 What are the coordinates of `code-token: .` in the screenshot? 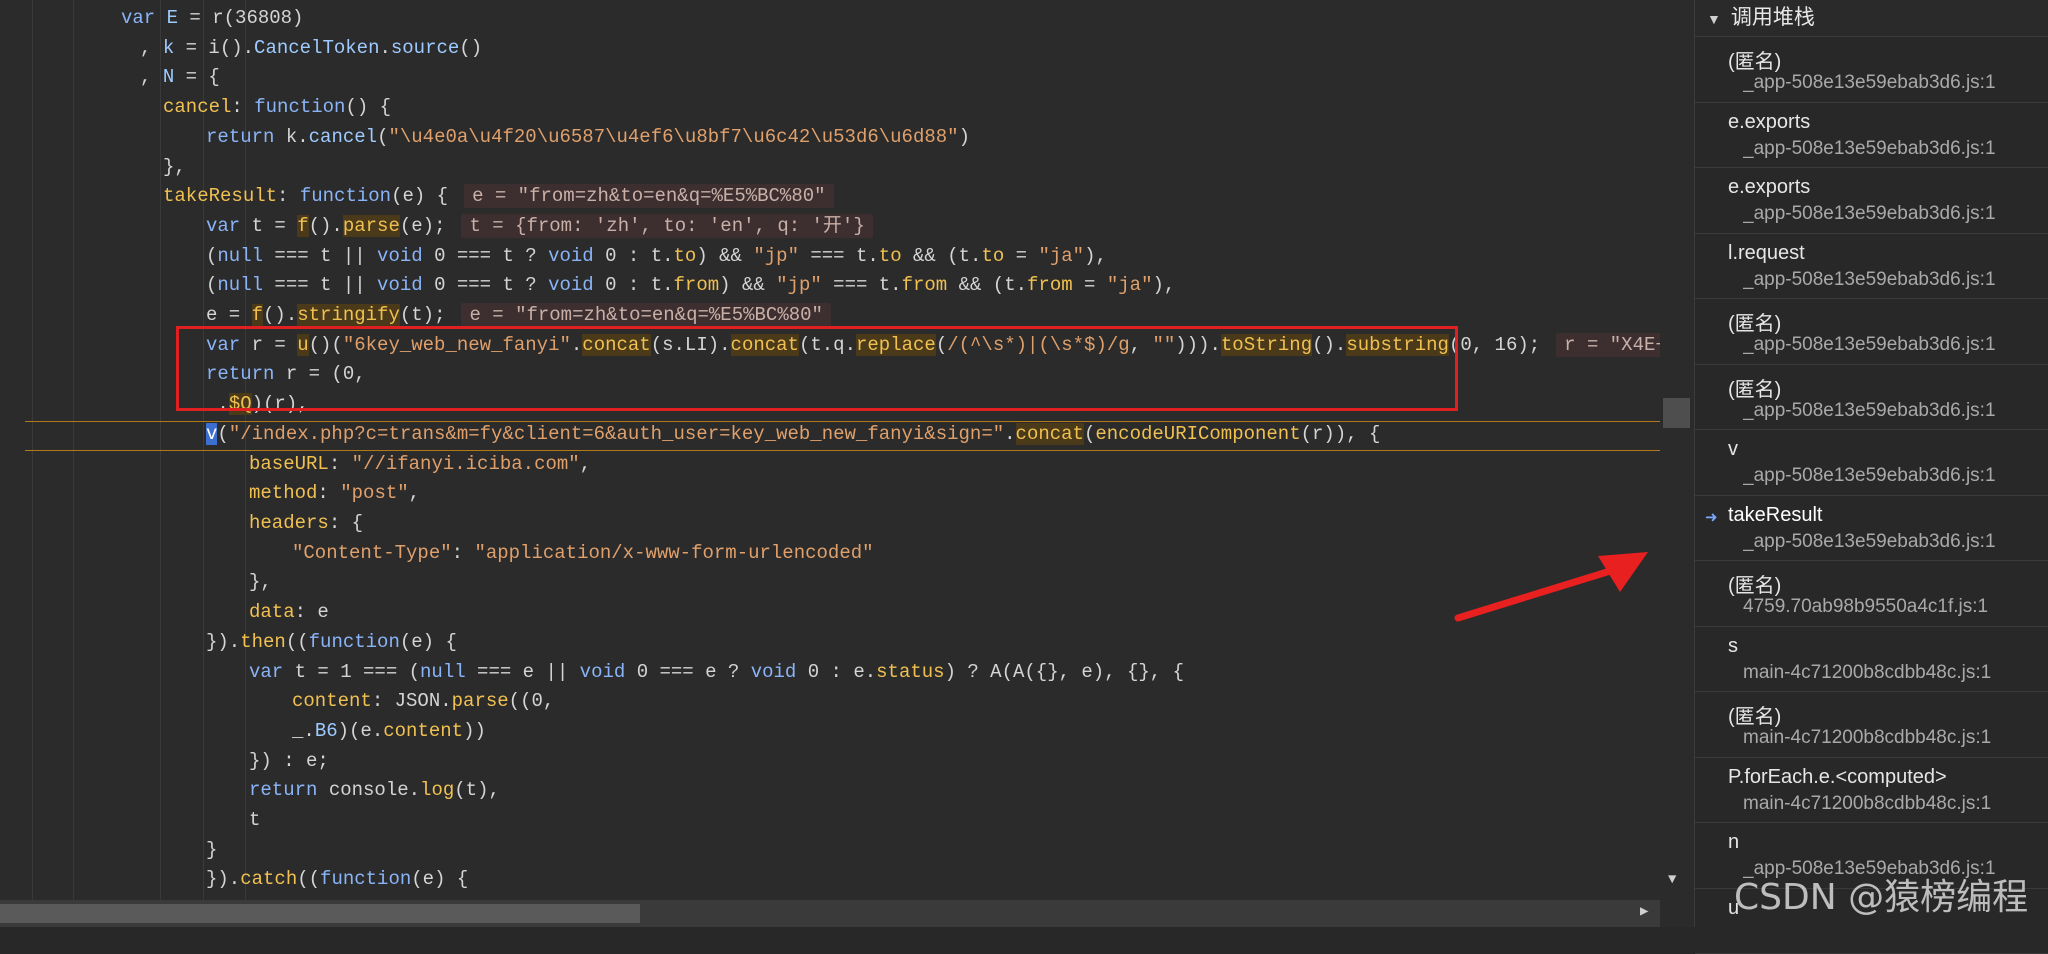 It's located at (1009, 434).